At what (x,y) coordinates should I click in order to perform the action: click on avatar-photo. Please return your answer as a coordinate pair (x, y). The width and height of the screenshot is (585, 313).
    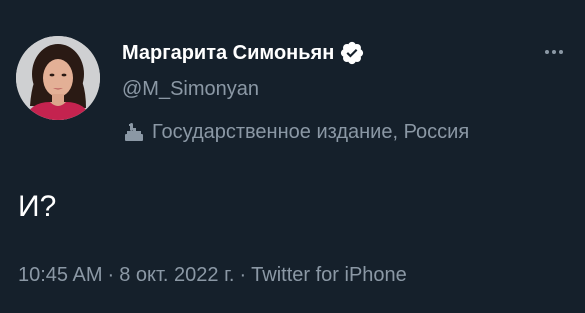
    Looking at the image, I should click on (58, 78).